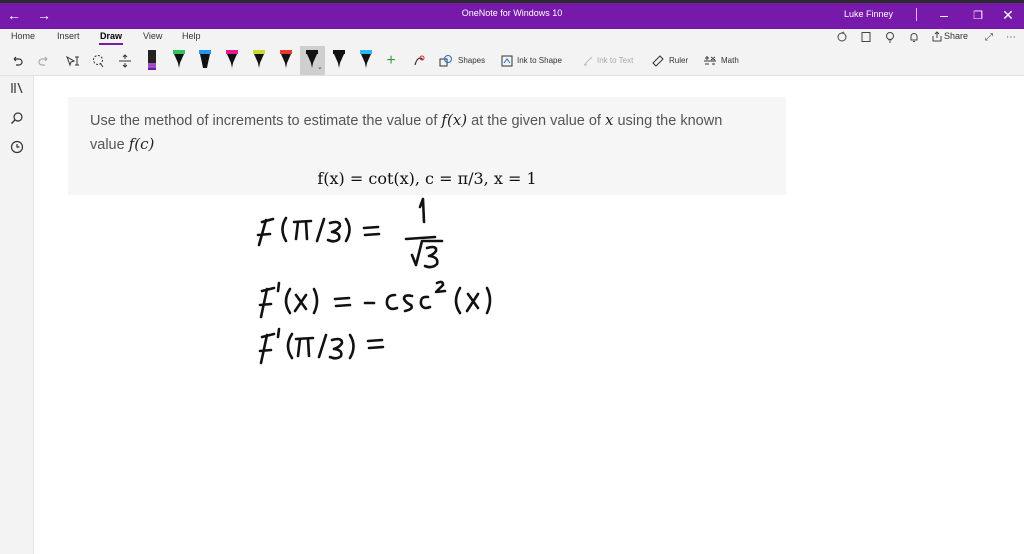 The width and height of the screenshot is (1024, 554). What do you see at coordinates (44, 61) in the screenshot?
I see `redo-icon` at bounding box center [44, 61].